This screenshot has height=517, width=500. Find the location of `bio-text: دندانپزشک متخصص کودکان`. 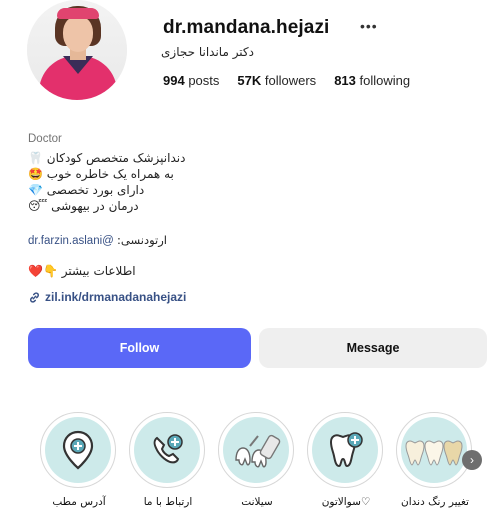

bio-text: دندانپزشک متخصص کودکان is located at coordinates (116, 158).